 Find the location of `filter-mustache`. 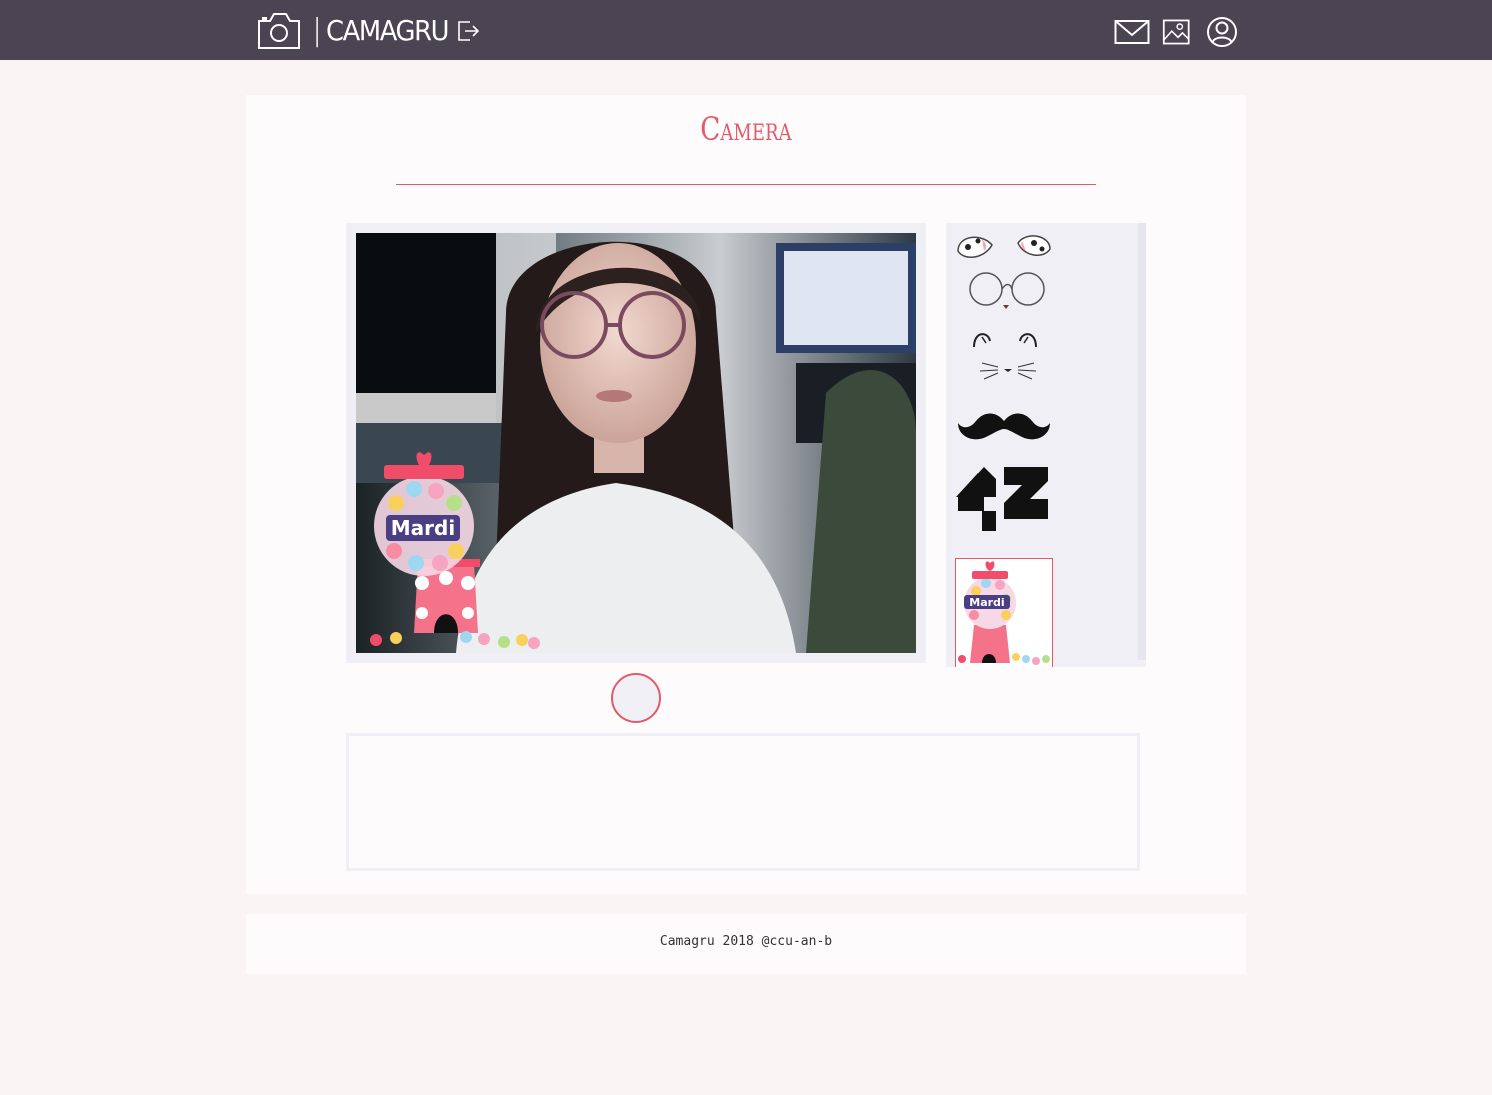

filter-mustache is located at coordinates (1004, 427).